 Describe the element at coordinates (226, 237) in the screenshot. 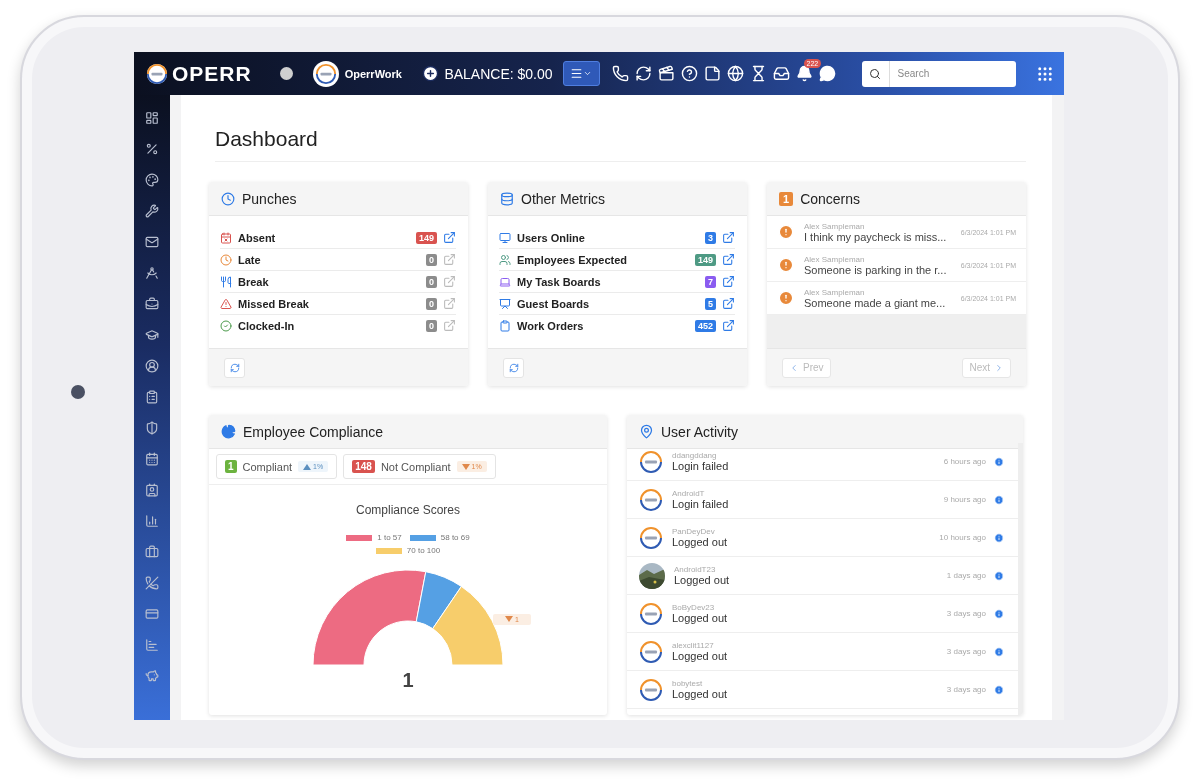

I see `calendar-x-icon` at that location.